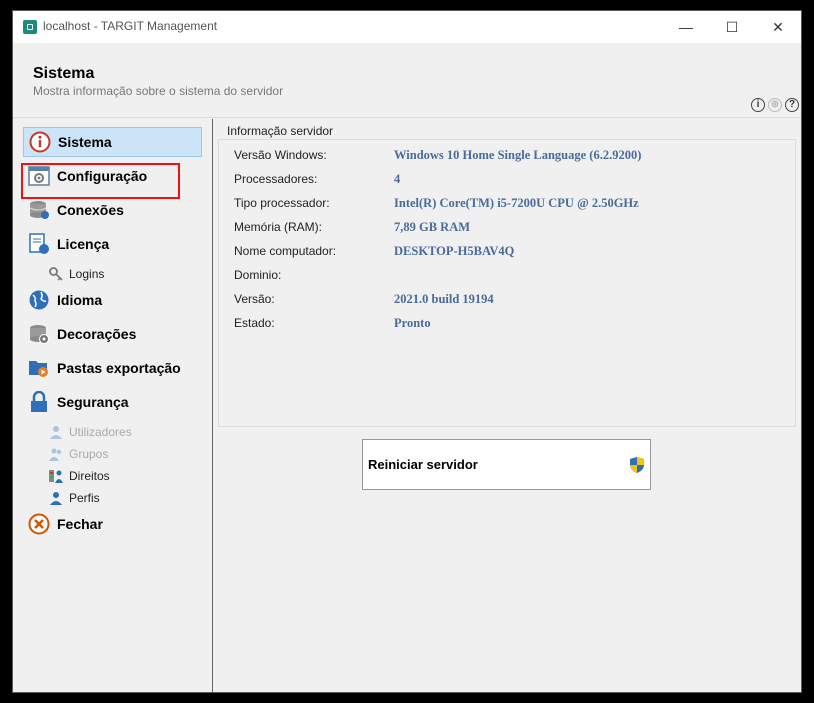 The image size is (814, 703). I want to click on uac-shield-icon, so click(637, 465).